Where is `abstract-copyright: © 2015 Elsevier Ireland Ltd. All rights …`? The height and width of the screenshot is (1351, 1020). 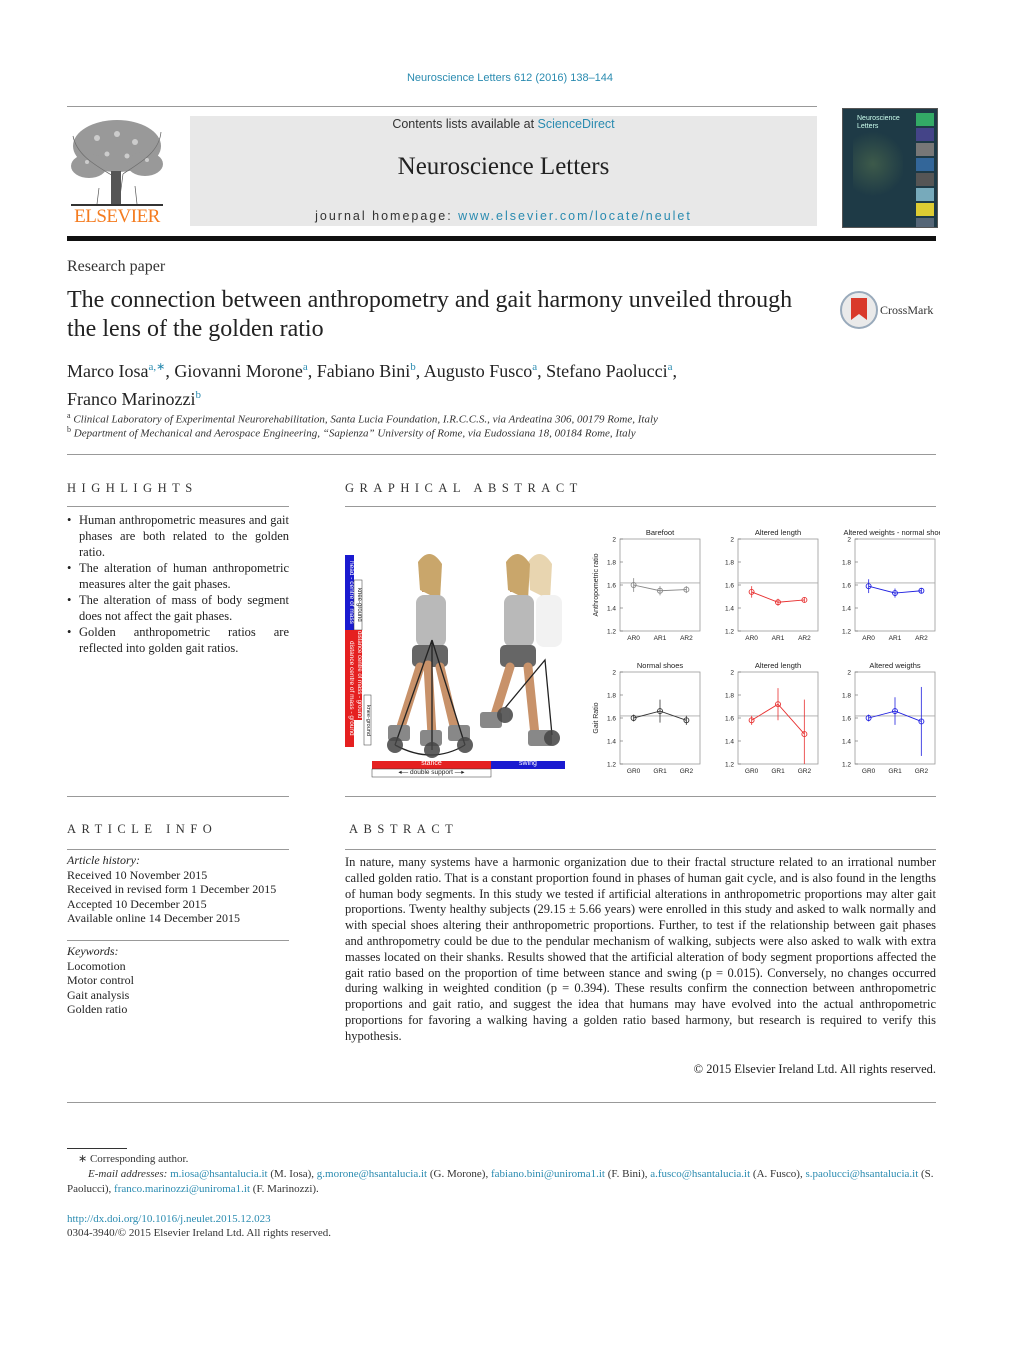 abstract-copyright: © 2015 Elsevier Ireland Ltd. All rights … is located at coordinates (814, 1069).